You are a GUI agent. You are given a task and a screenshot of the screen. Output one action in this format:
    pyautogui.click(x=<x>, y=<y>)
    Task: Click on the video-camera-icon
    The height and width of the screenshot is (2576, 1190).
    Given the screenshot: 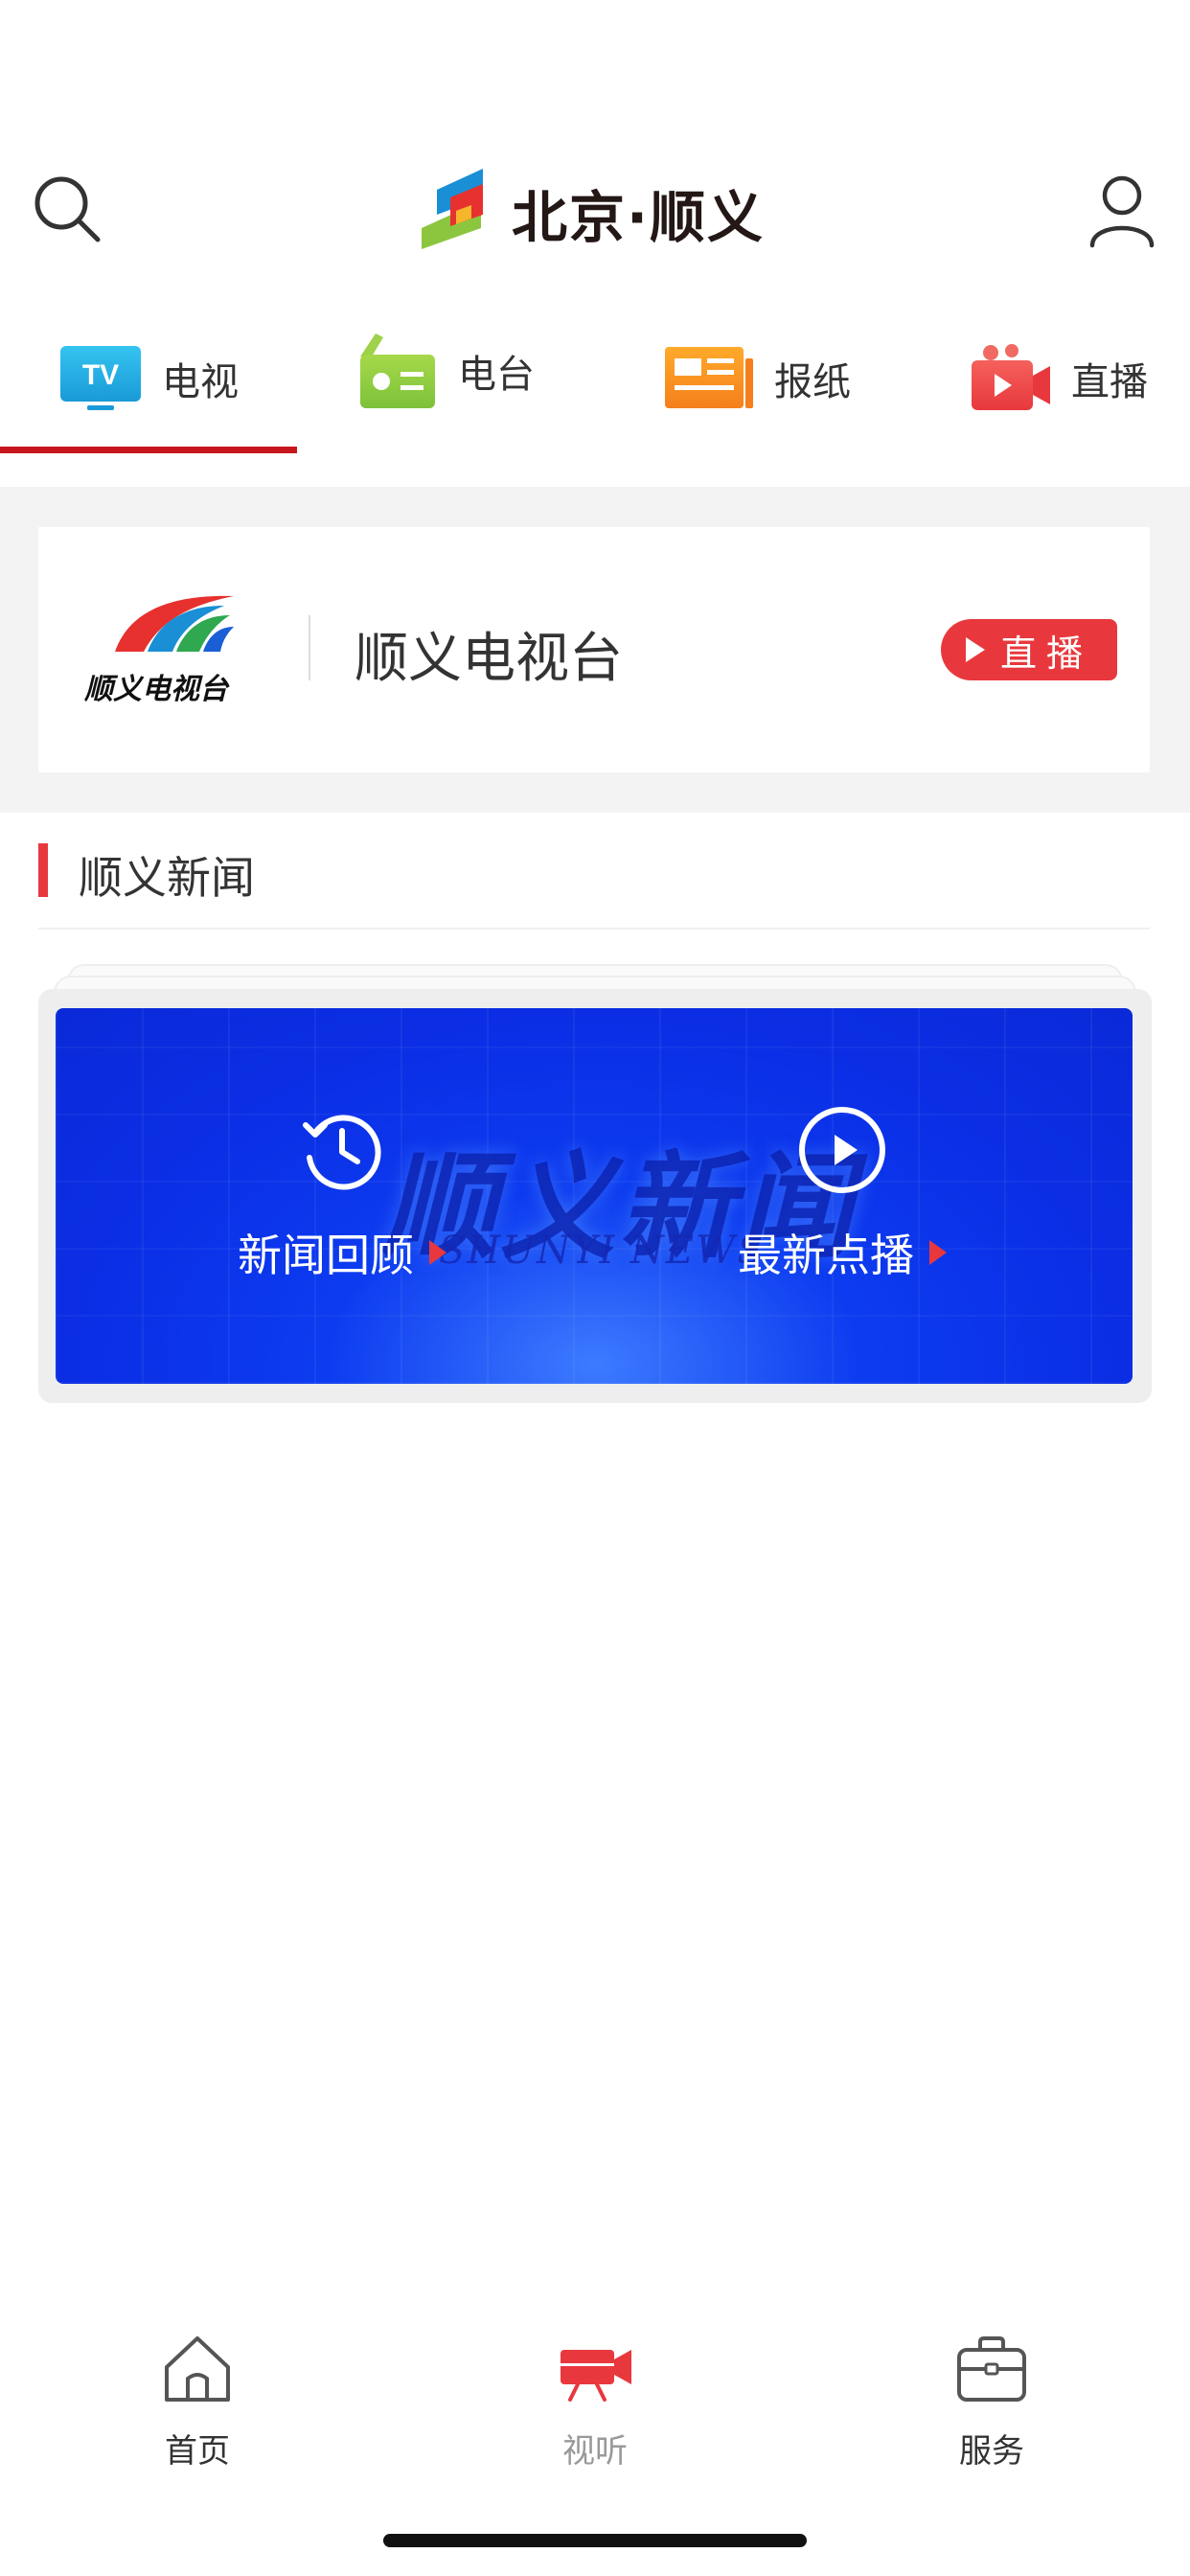 What is the action you would take?
    pyautogui.click(x=596, y=2376)
    